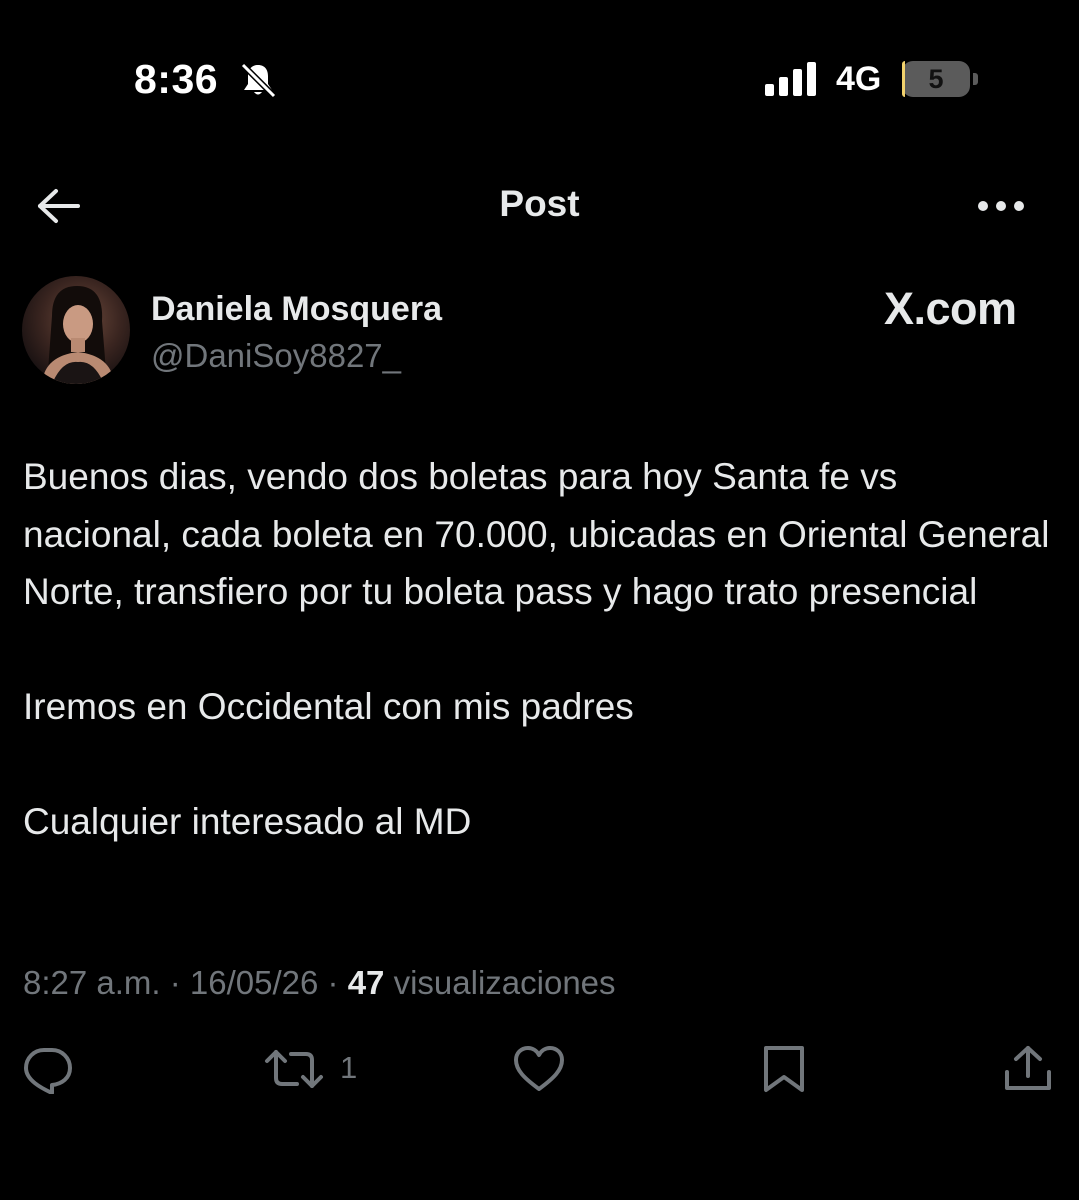  I want to click on share-icon, so click(1028, 1068).